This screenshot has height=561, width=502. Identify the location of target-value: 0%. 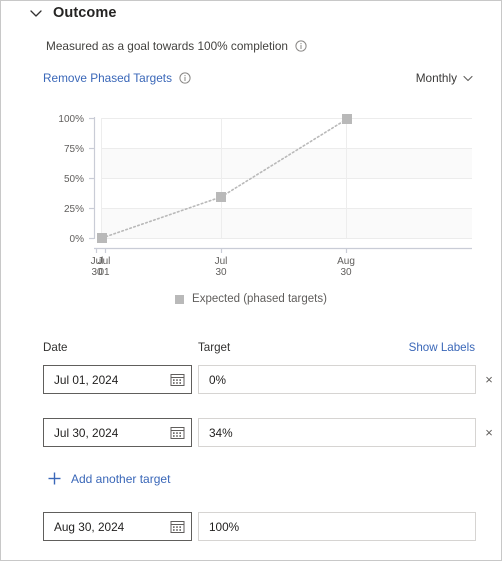
(218, 379).